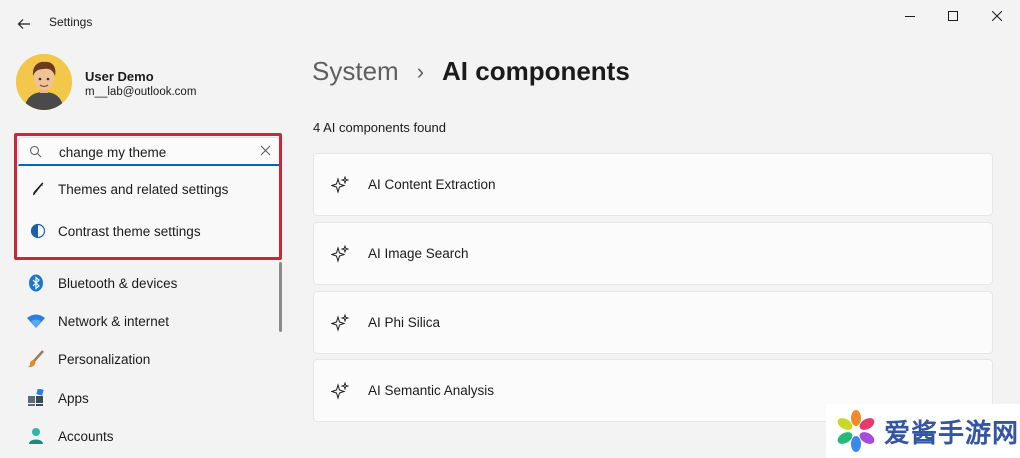 Image resolution: width=1020 pixels, height=458 pixels. I want to click on breadcrumb: System › AI components, so click(471, 71).